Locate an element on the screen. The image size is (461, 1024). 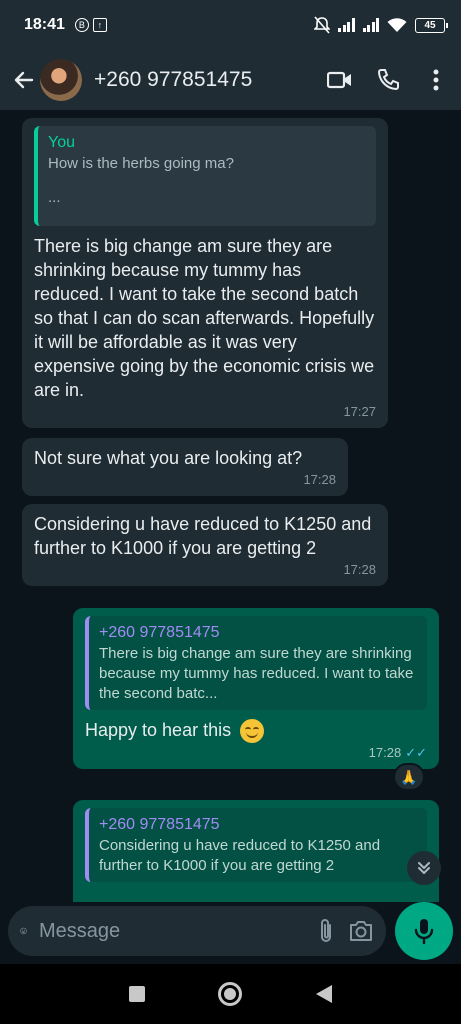
double-chevron-down-icon is located at coordinates (424, 868).